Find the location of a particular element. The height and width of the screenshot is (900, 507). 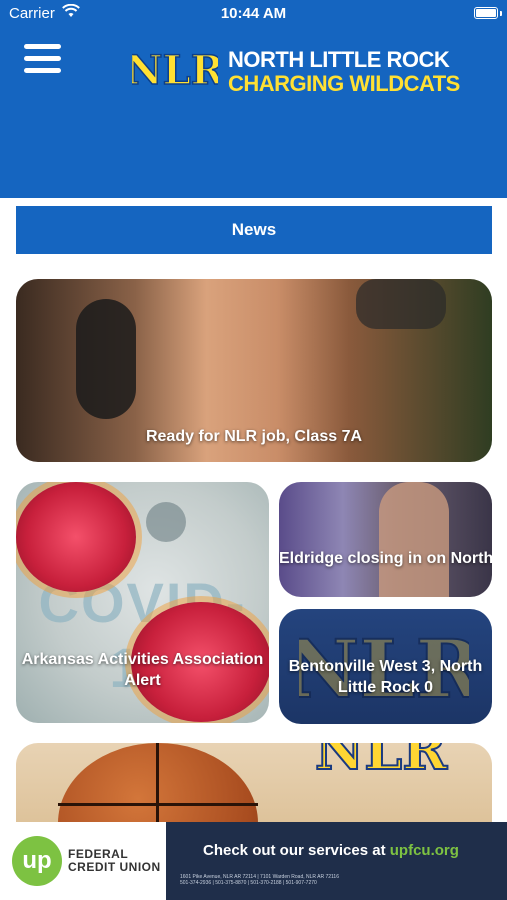

ad-url-link: upfcu.org is located at coordinates (424, 850).